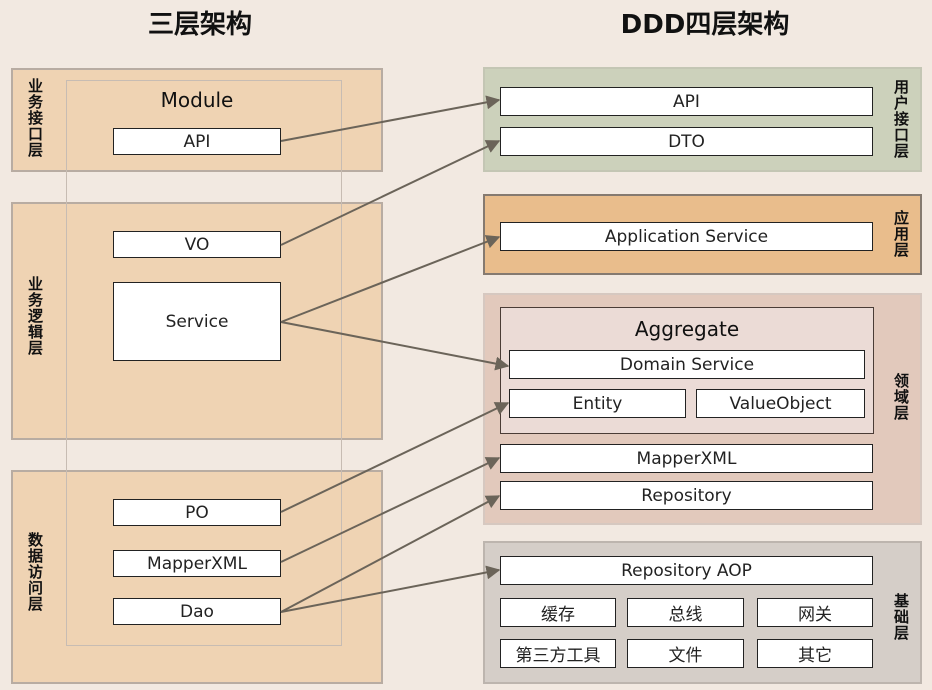  I want to click on repository-aop-box: Repository AOP, so click(686, 570).